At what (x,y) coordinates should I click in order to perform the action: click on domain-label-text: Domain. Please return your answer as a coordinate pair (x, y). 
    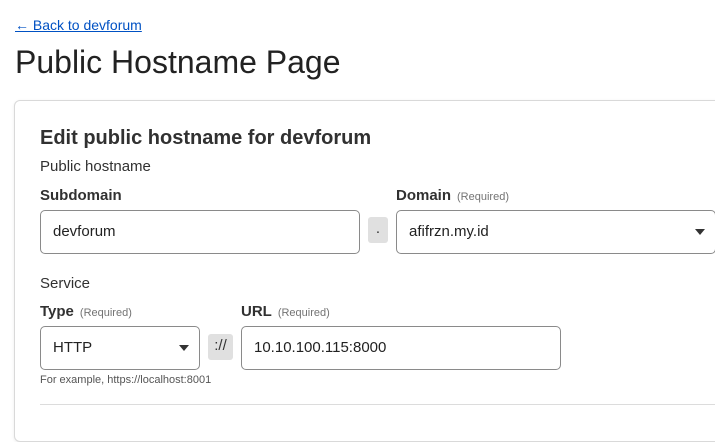
    Looking at the image, I should click on (424, 195).